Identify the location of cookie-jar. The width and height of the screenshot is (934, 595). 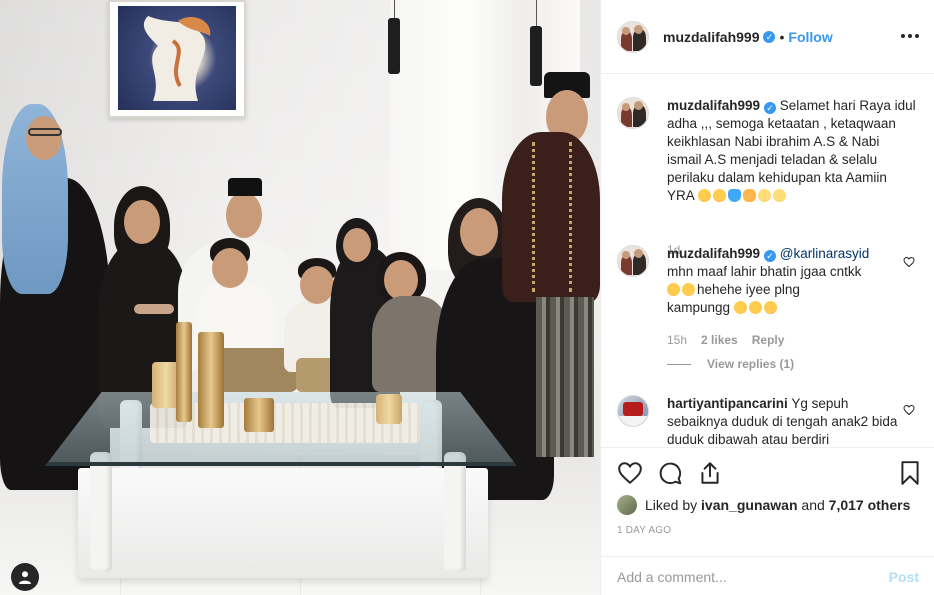
(389, 409).